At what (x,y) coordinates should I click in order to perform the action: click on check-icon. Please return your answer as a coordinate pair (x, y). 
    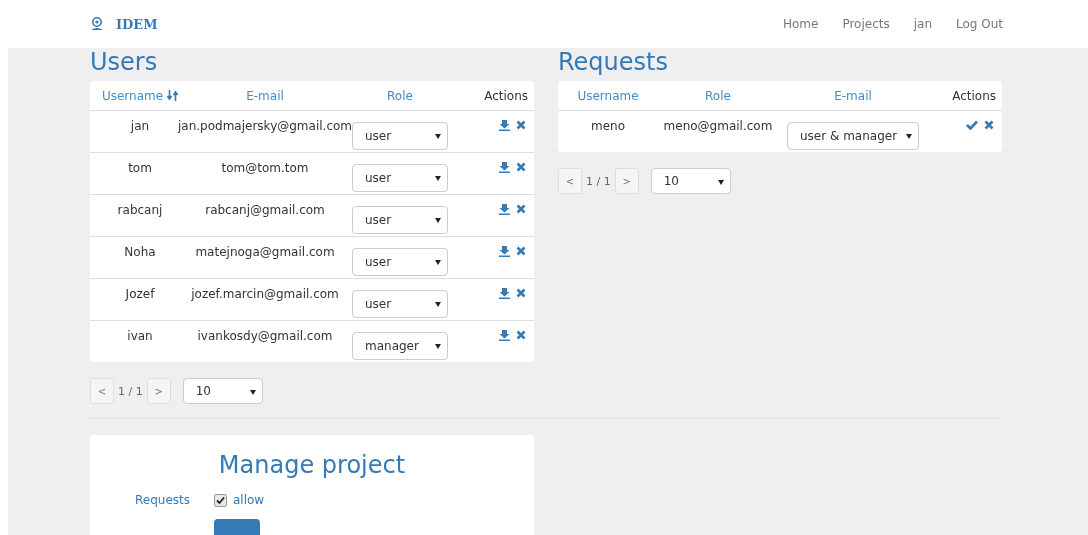
    Looking at the image, I should click on (972, 125).